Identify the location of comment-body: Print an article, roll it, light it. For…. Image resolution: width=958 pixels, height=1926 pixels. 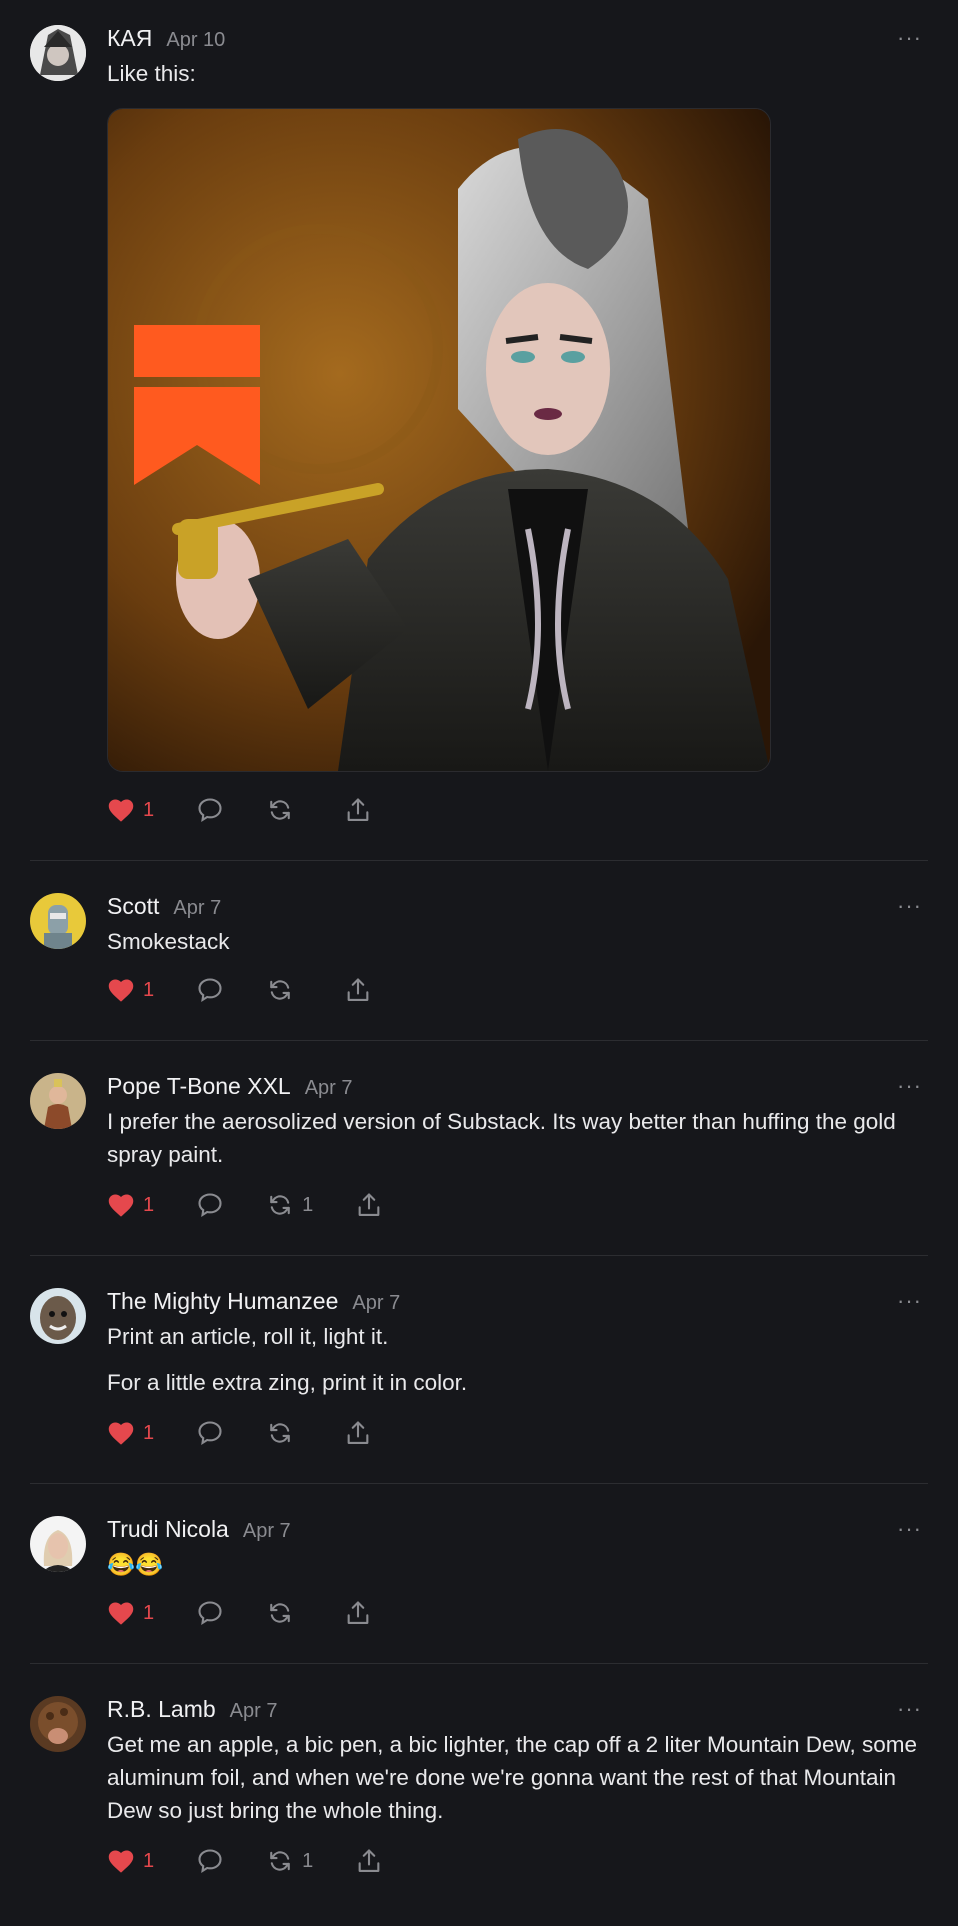
(517, 1359).